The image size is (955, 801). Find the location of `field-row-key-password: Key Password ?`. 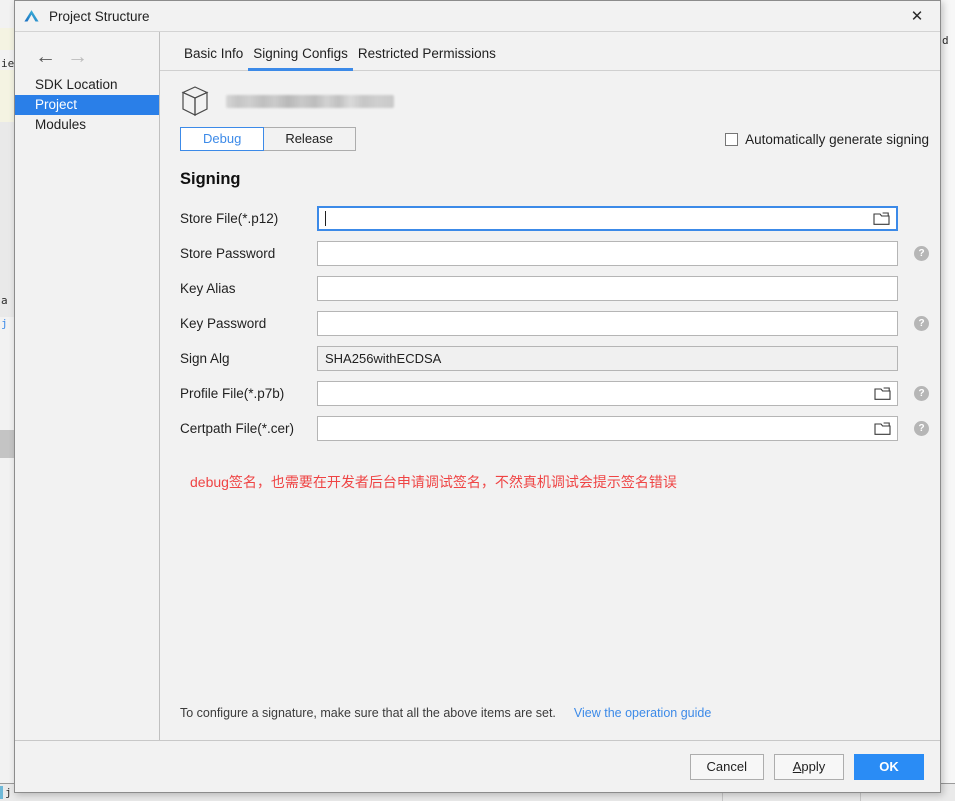

field-row-key-password: Key Password ? is located at coordinates (554, 323).